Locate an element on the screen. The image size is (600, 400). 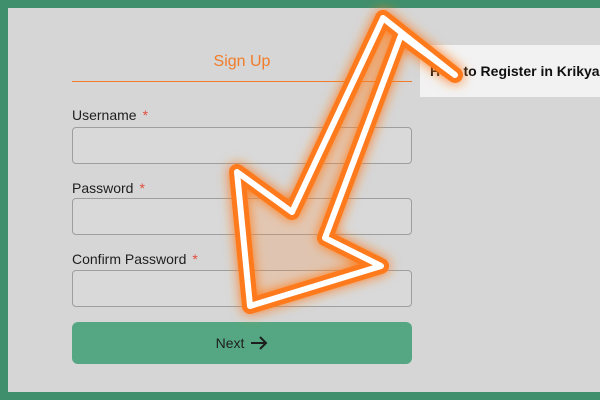
next-button: Next is located at coordinates (242, 343).